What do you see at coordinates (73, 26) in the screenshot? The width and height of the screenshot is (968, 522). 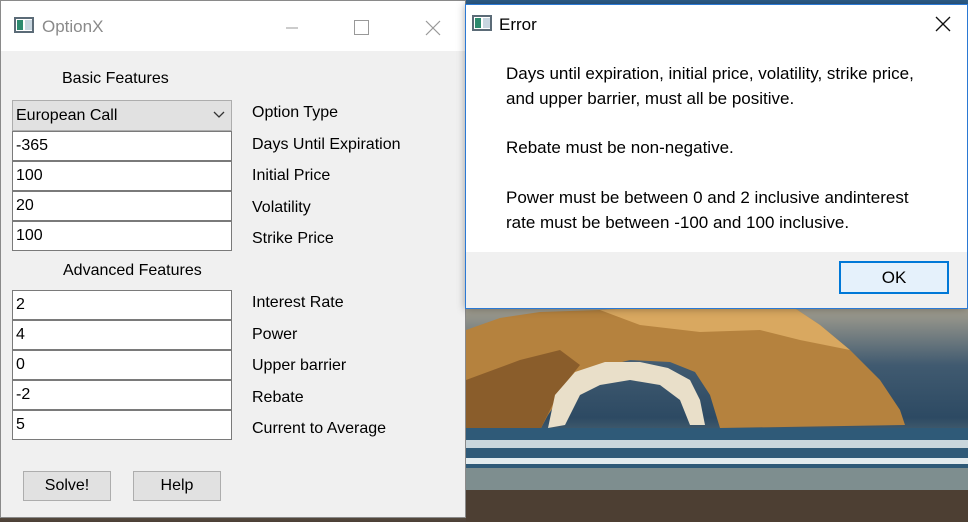 I see `window-title: OptionX` at bounding box center [73, 26].